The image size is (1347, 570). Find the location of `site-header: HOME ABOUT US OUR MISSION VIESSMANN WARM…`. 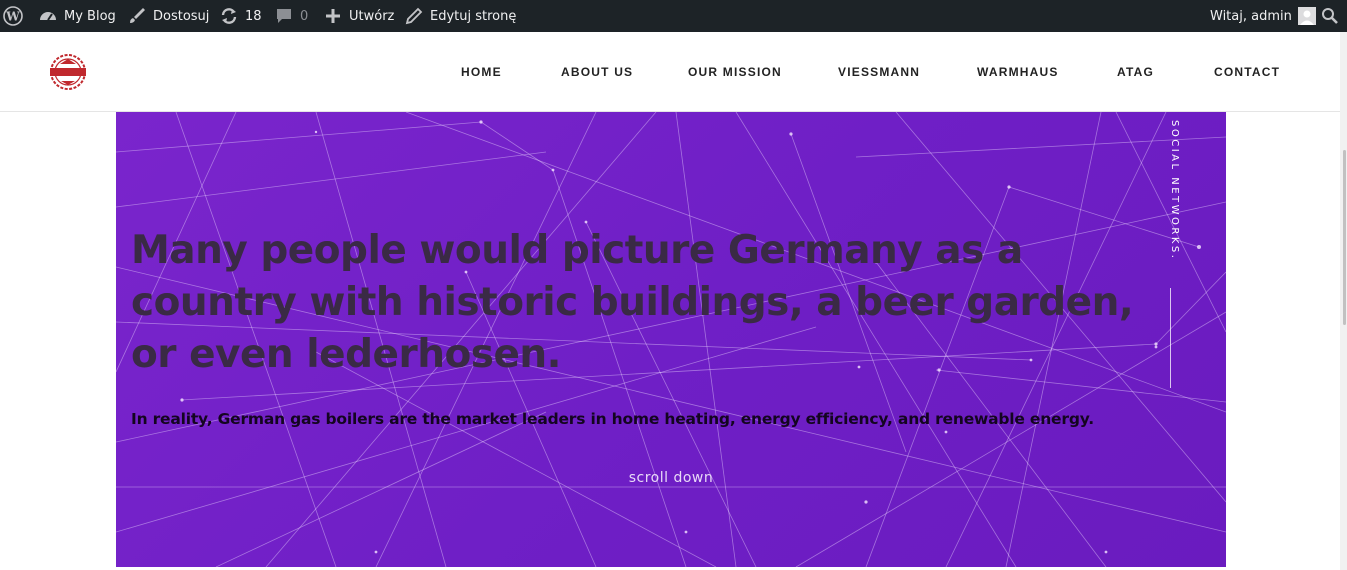

site-header: HOME ABOUT US OUR MISSION VIESSMANN WARM… is located at coordinates (673, 72).